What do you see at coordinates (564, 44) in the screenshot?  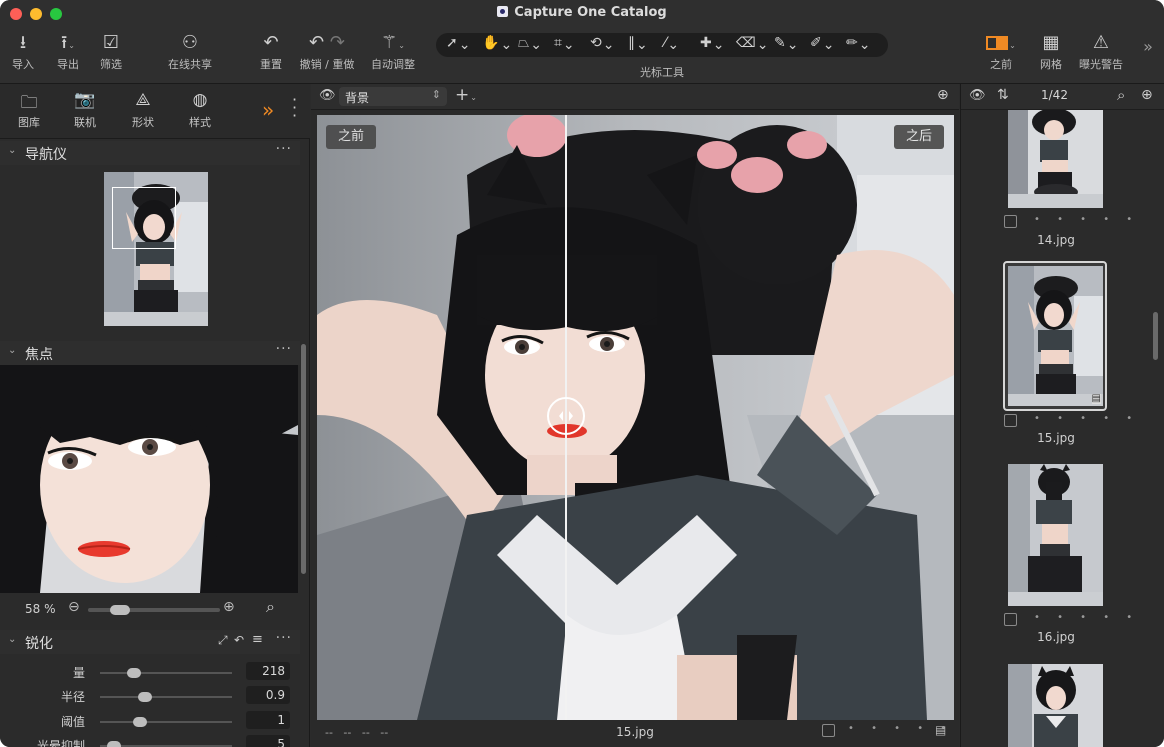 I see `crop-icon: ⌗ ⌄` at bounding box center [564, 44].